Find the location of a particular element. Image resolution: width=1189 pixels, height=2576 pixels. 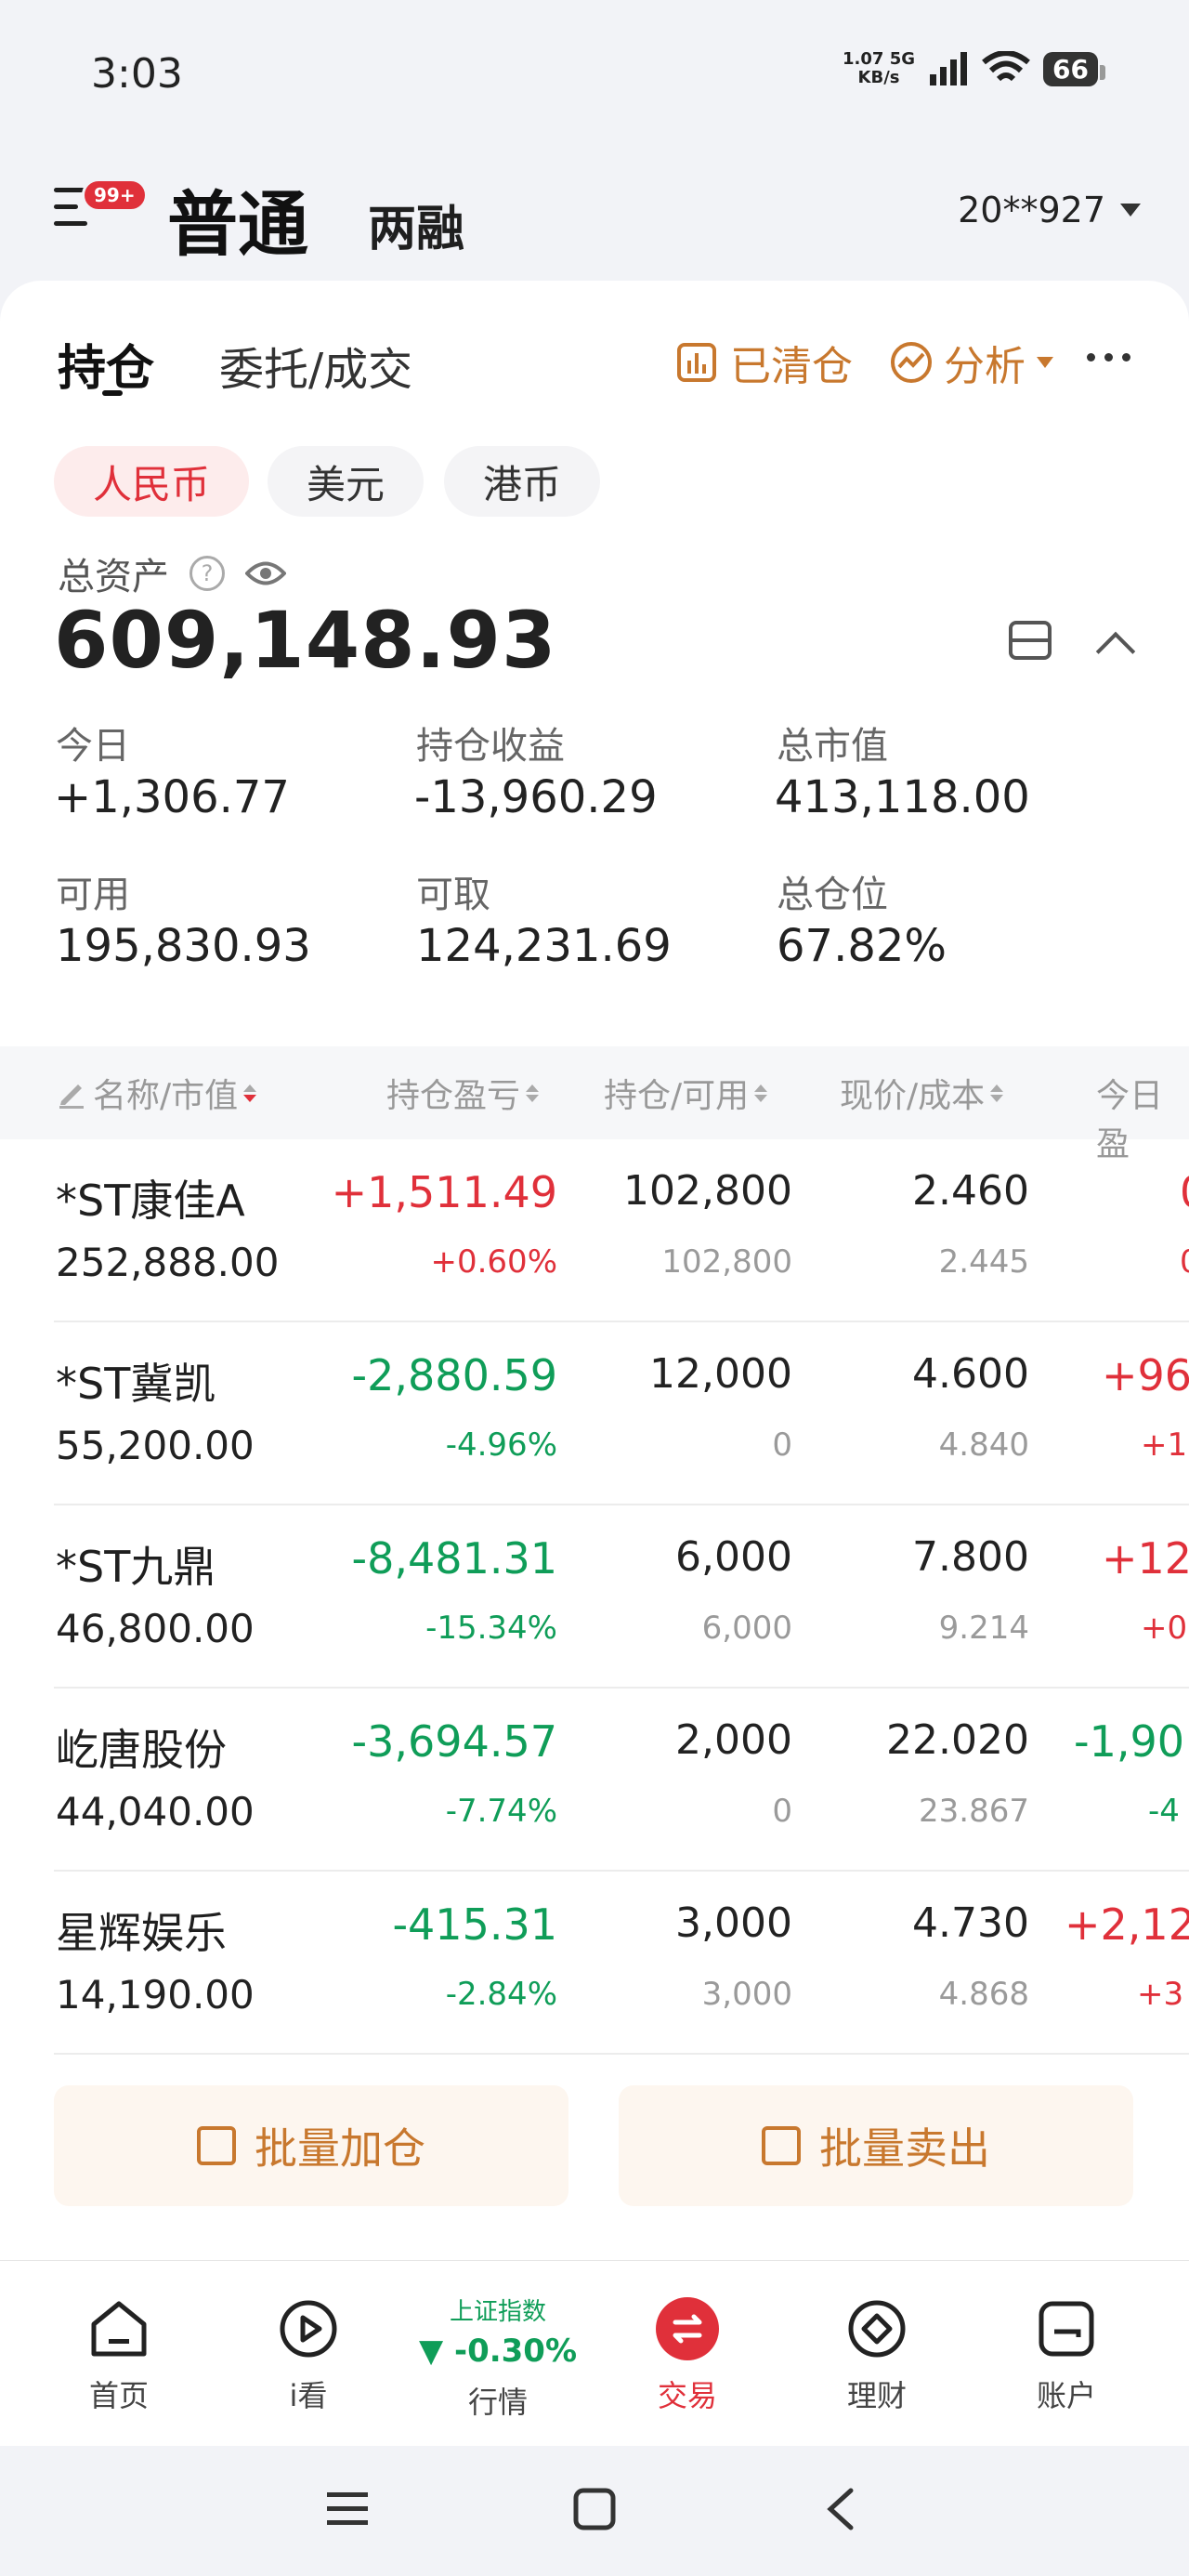

account-icon is located at coordinates (1066, 2328).